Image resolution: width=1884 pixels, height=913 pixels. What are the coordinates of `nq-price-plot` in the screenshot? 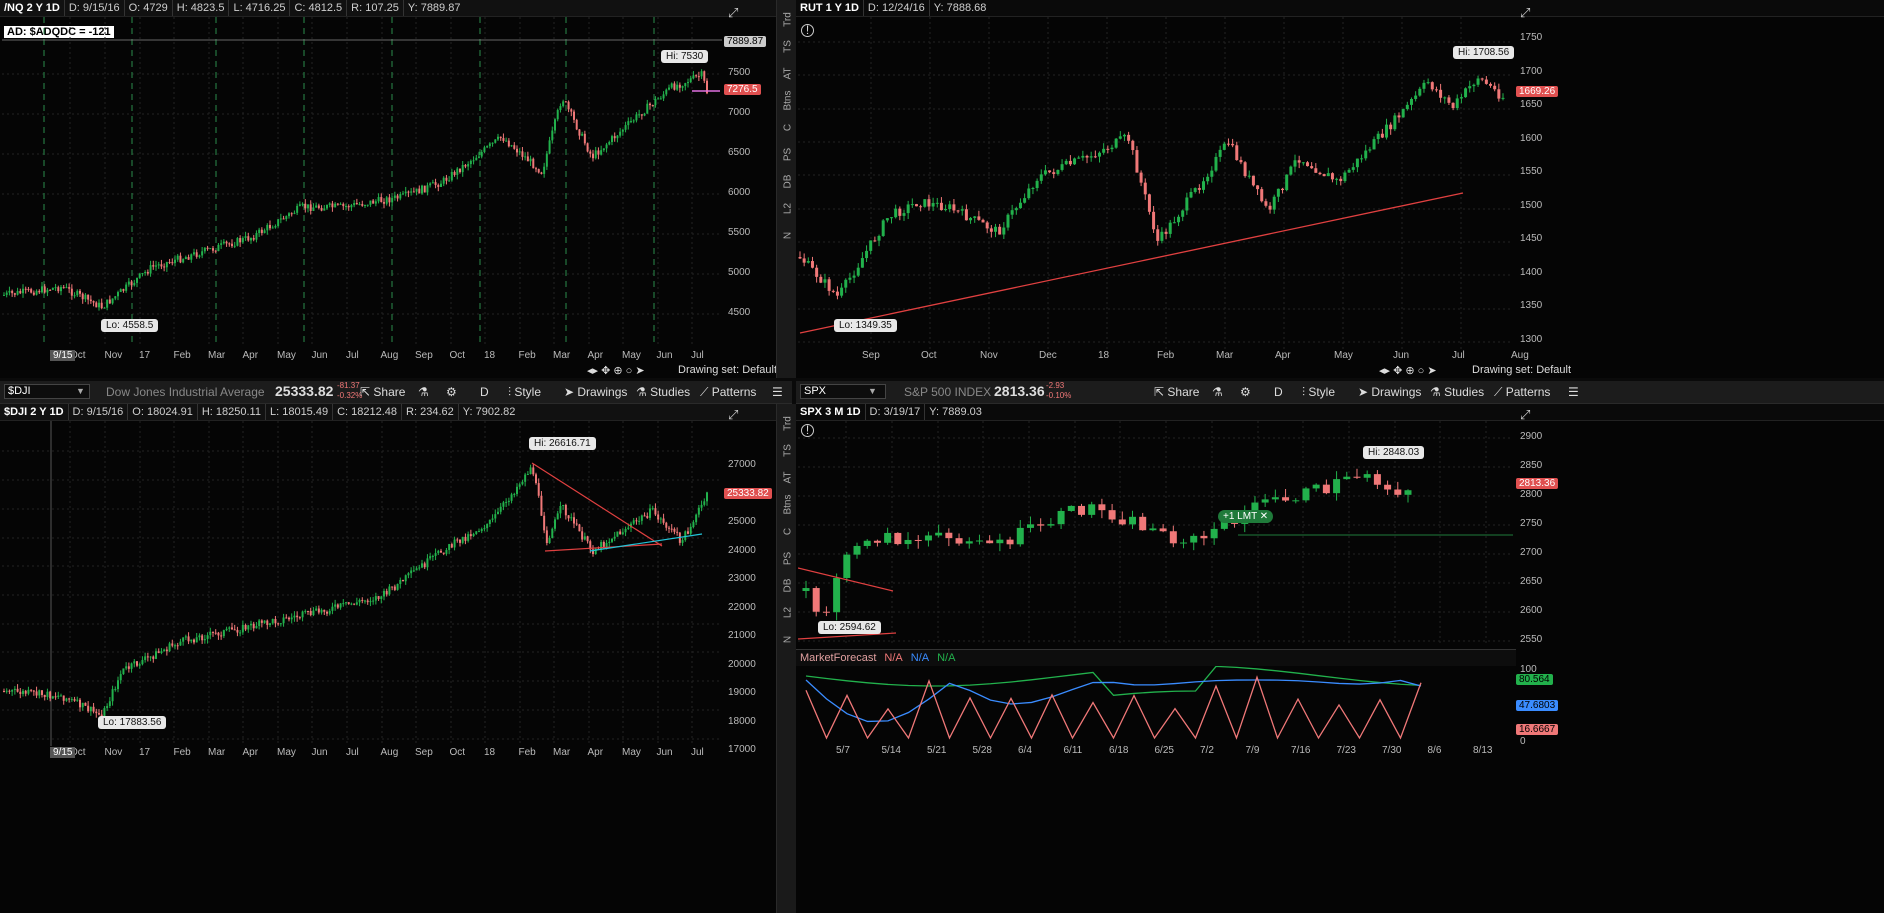 It's located at (362, 182).